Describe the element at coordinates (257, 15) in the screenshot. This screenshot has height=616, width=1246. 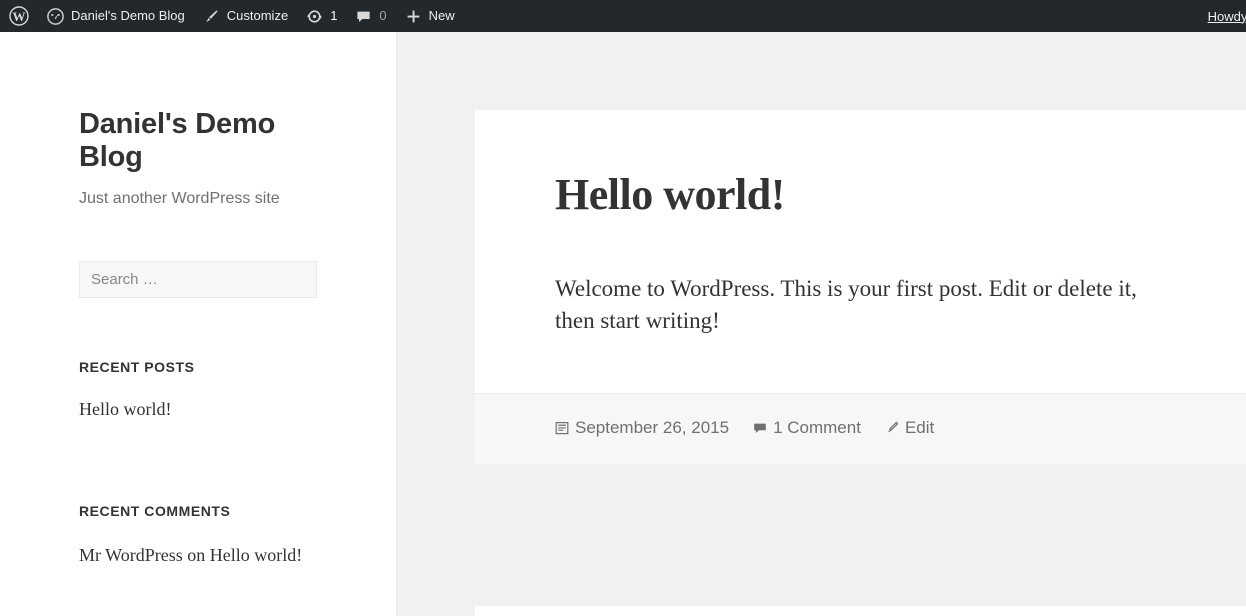
I see `admin-bar-customize-label: Customize` at that location.